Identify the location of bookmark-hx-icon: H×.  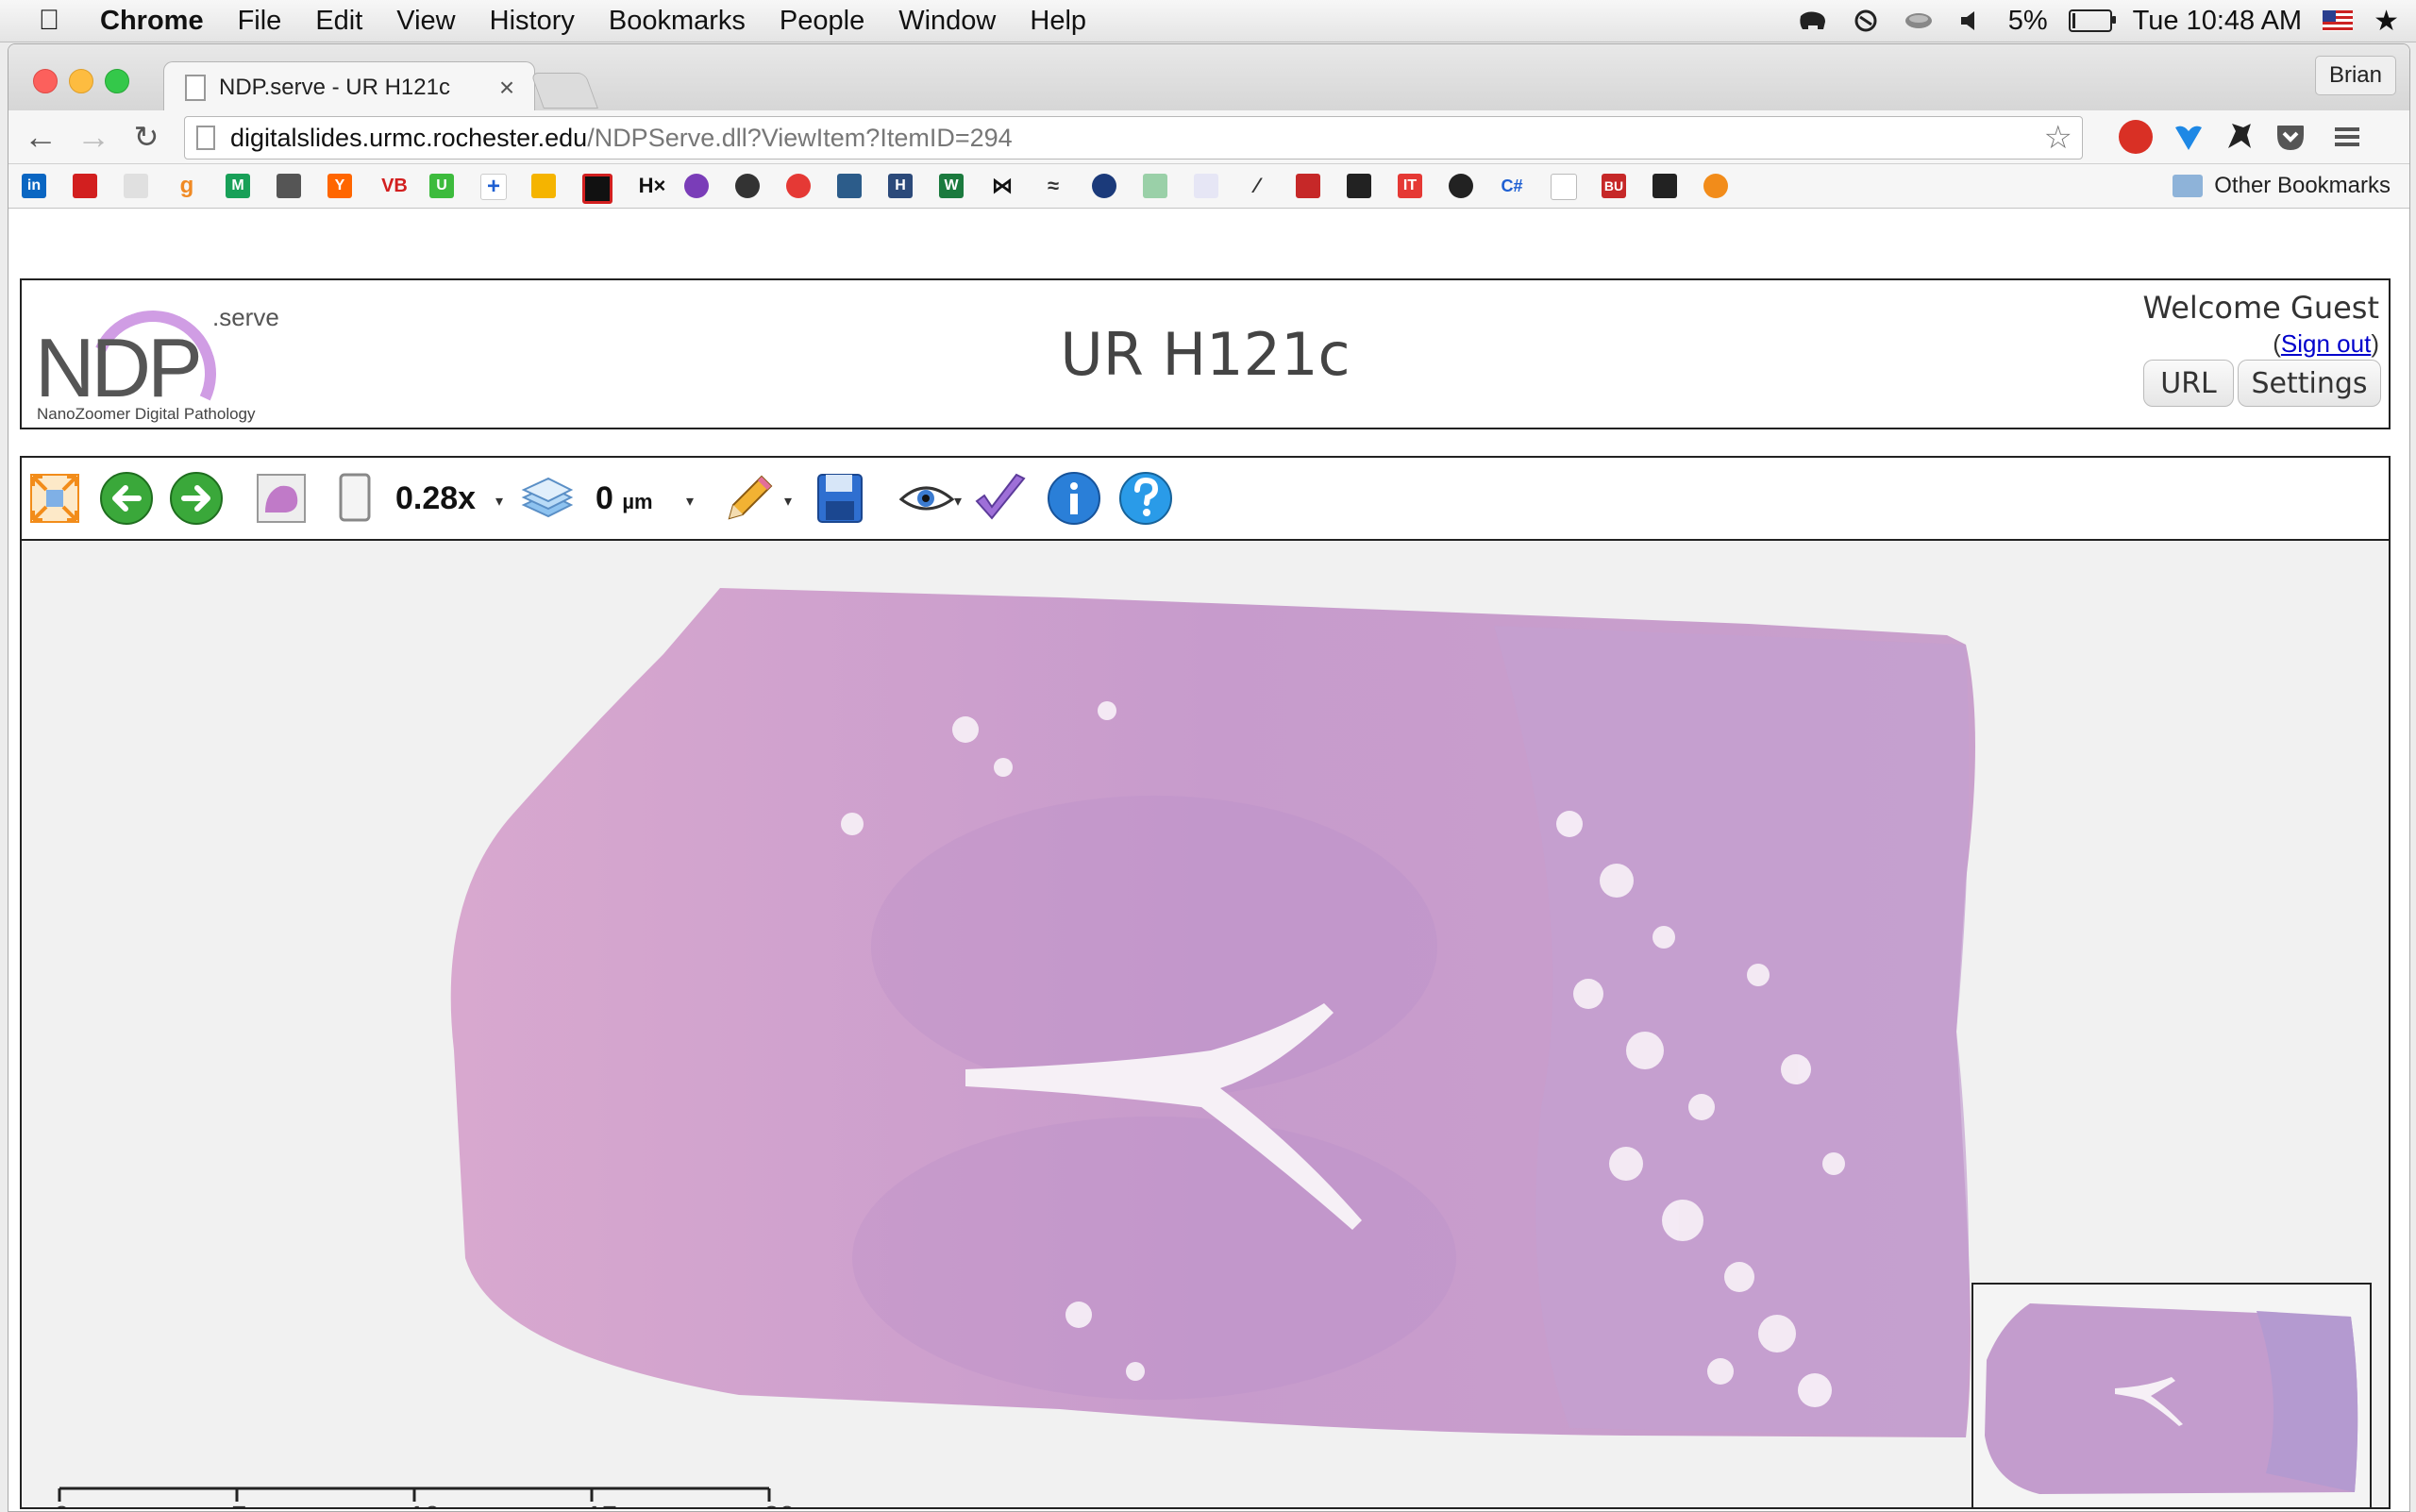
(652, 186).